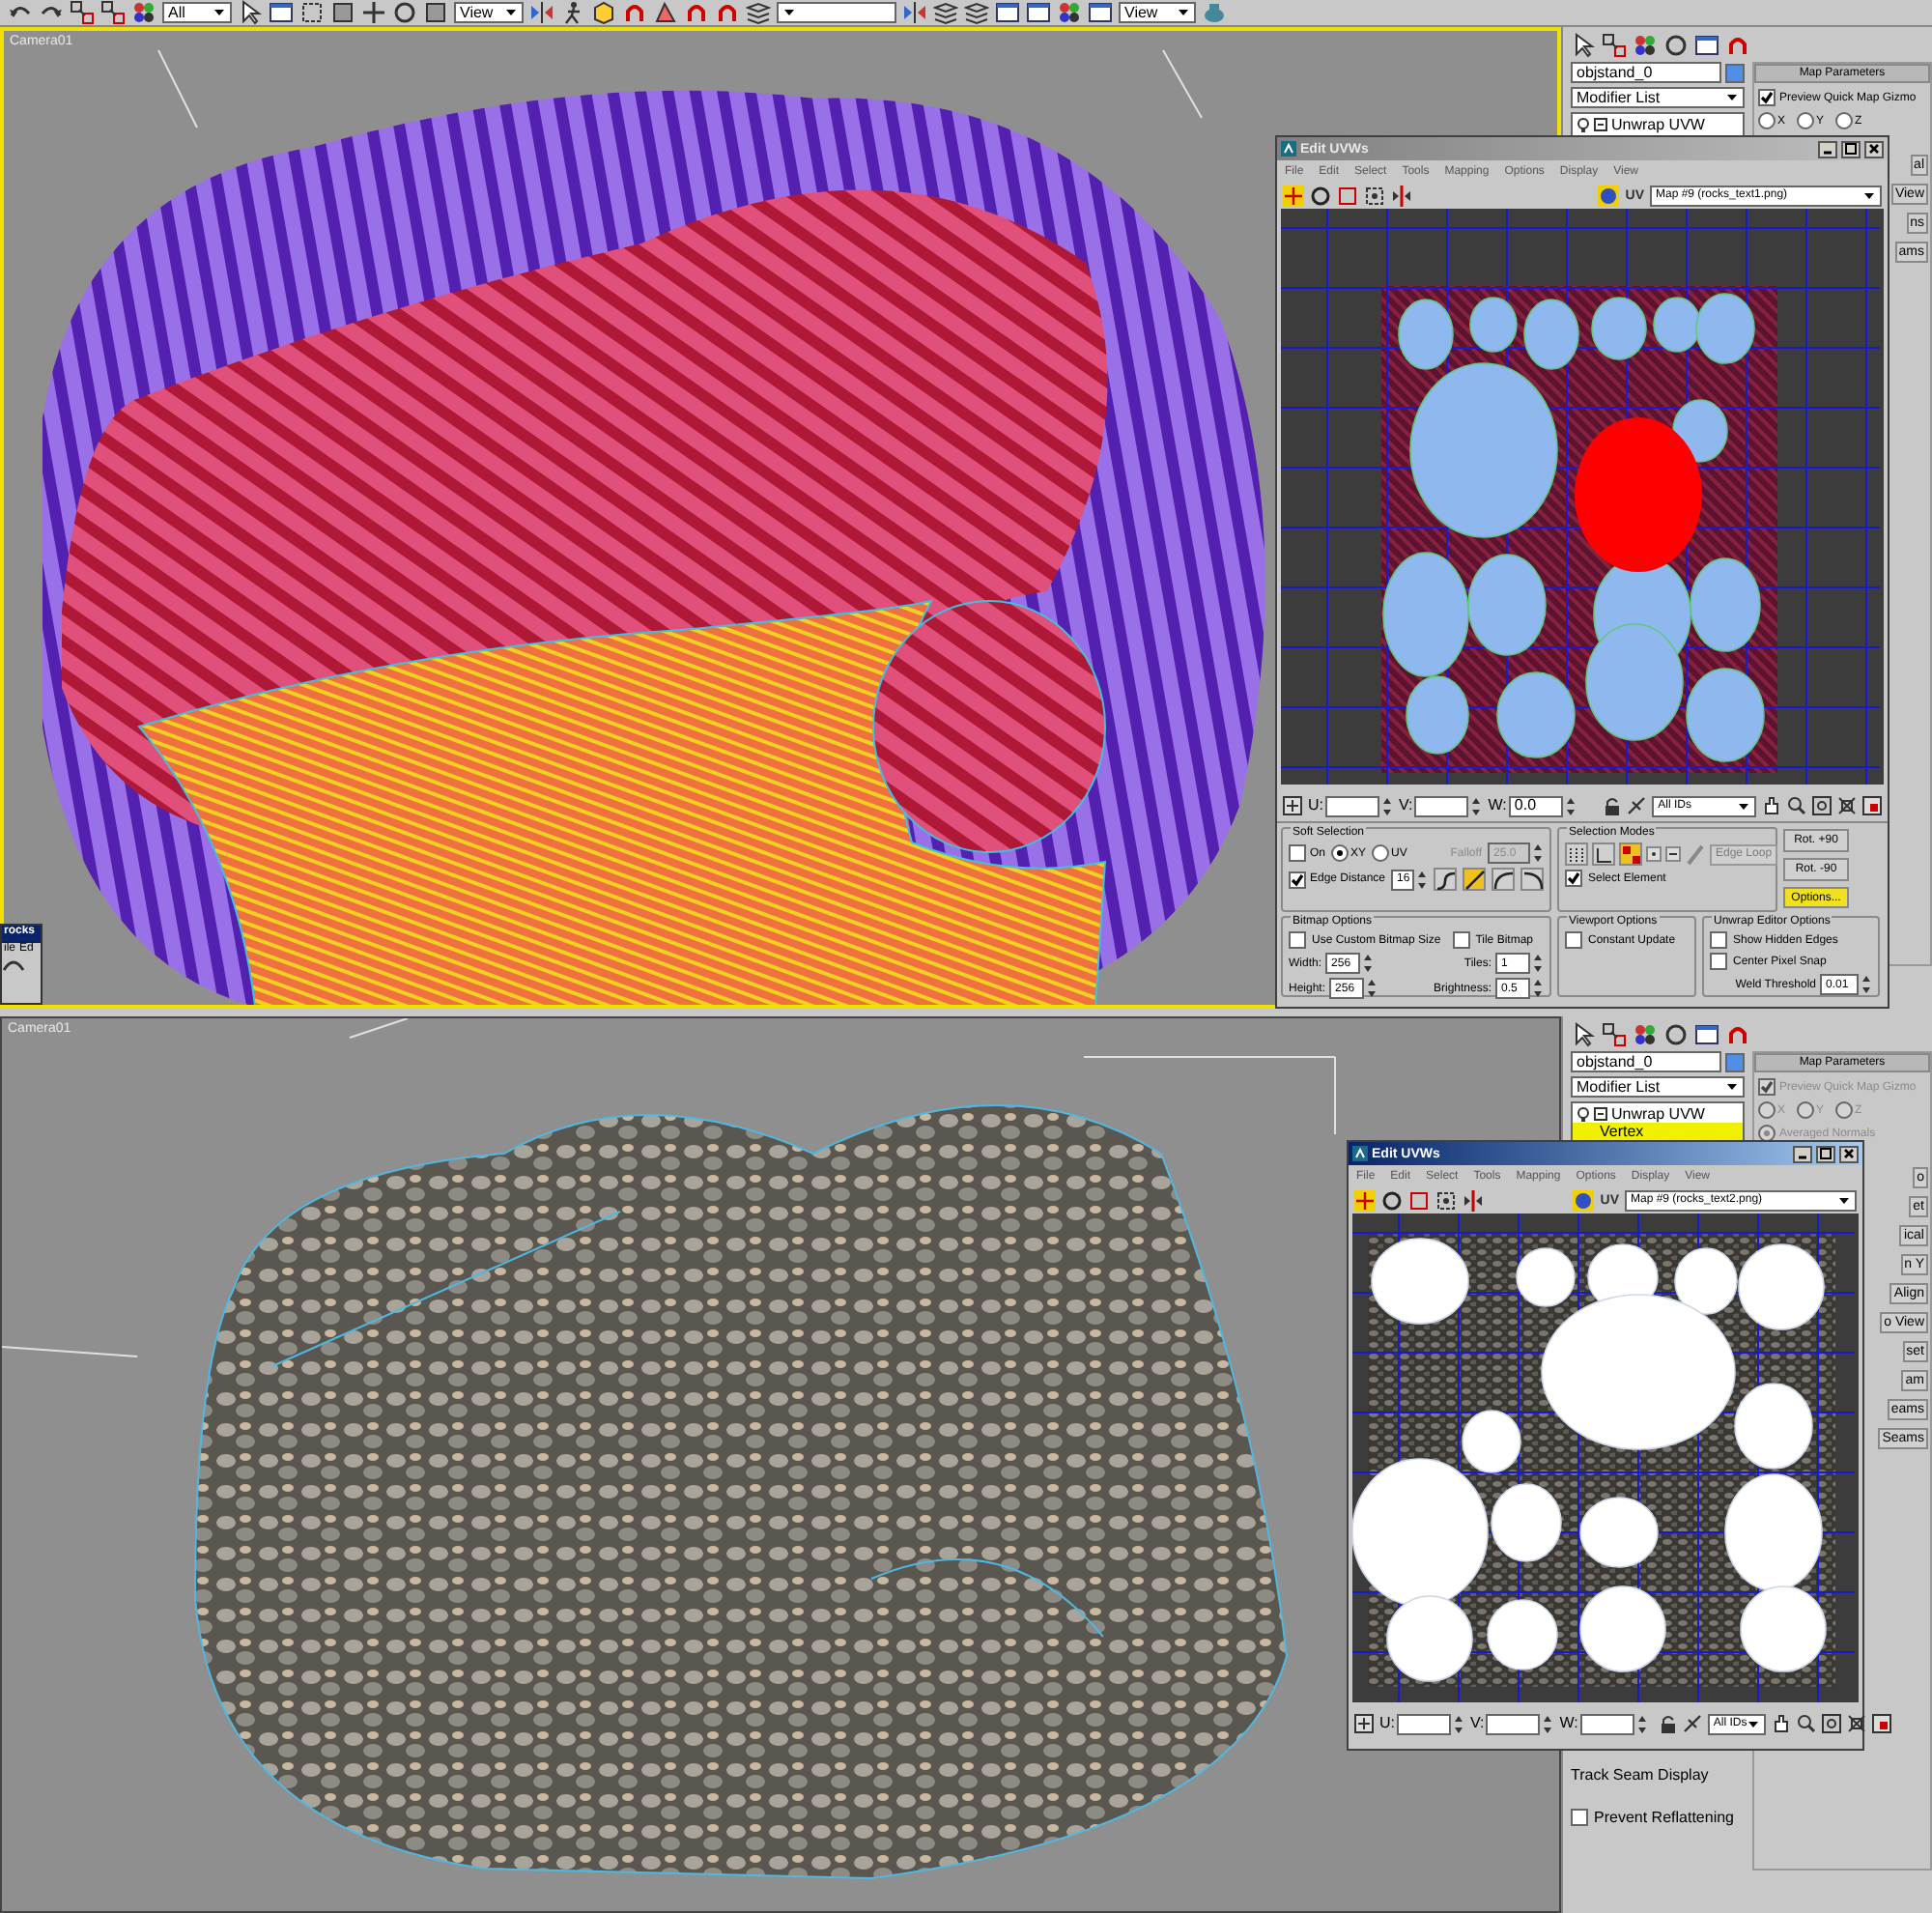  Describe the element at coordinates (1872, 805) in the screenshot. I see `texture-toggle-icon` at that location.